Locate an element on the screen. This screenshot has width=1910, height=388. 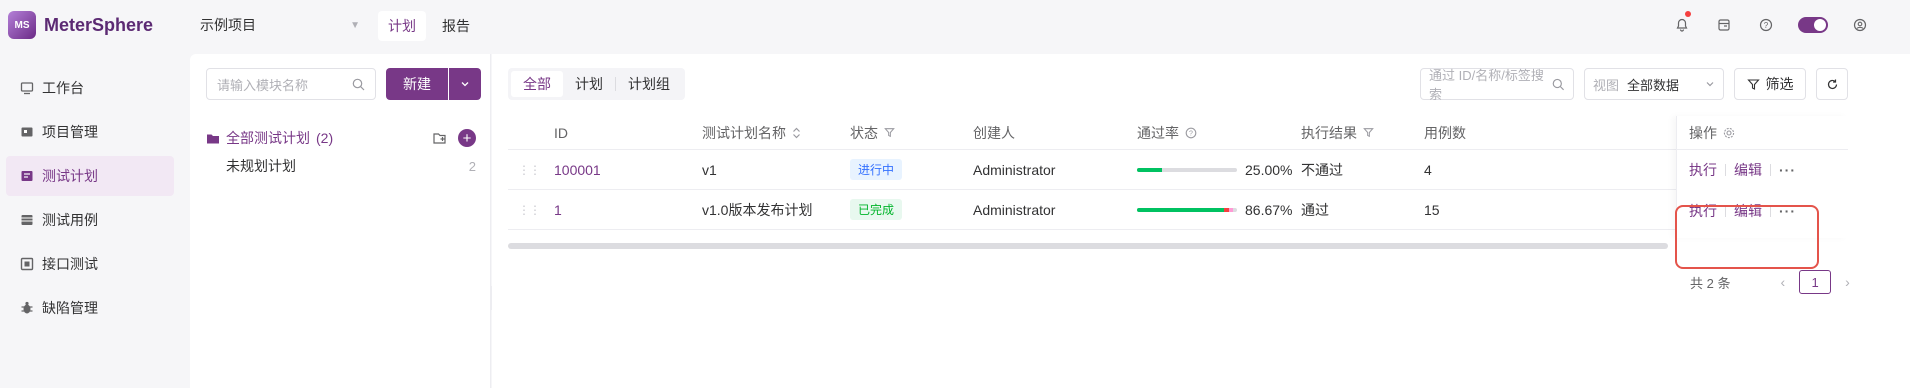
sidebar-item-api-test: 接口测试 is located at coordinates (90, 264).